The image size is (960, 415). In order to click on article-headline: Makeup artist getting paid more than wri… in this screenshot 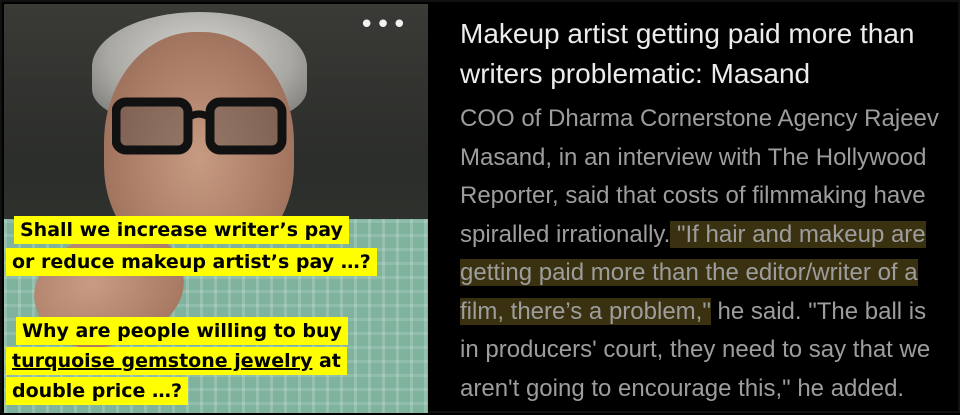, I will do `click(687, 53)`.